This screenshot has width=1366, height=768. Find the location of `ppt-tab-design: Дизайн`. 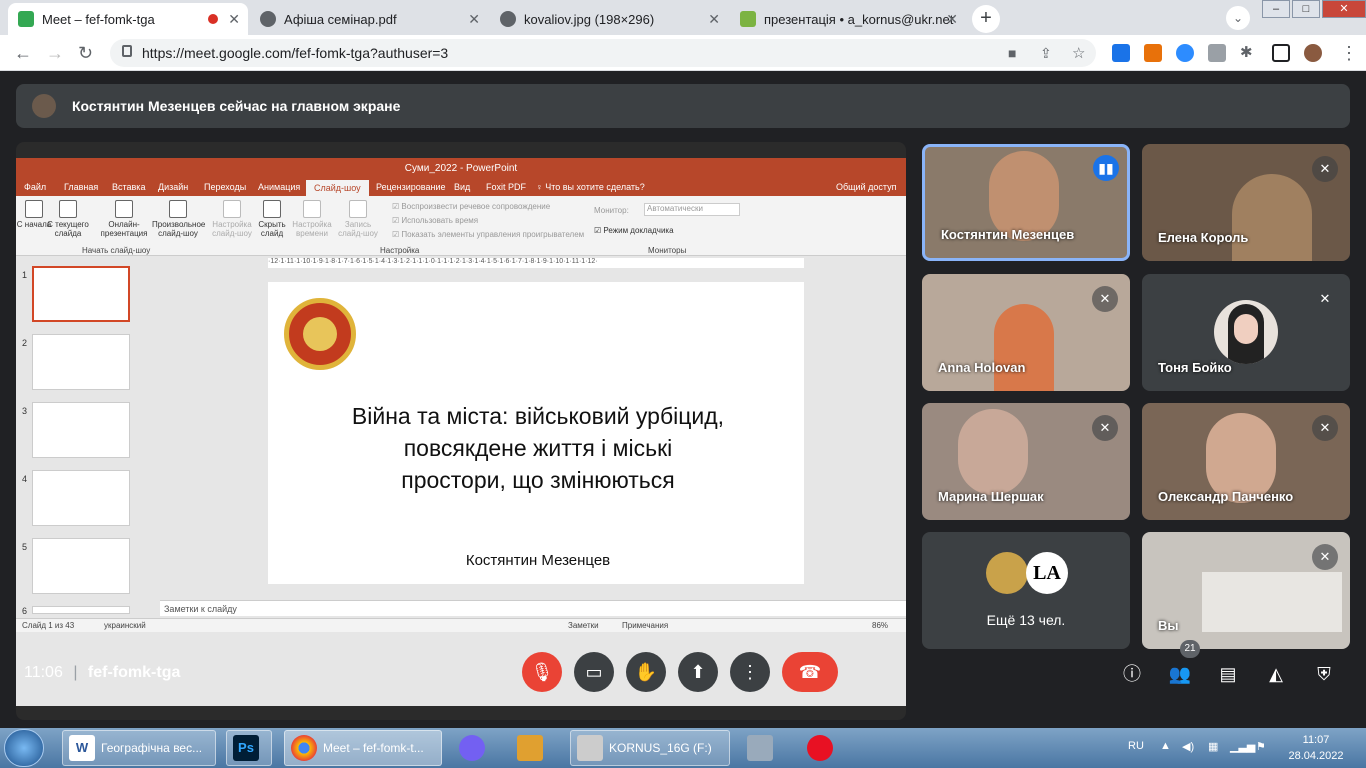

ppt-tab-design: Дизайн is located at coordinates (173, 187).